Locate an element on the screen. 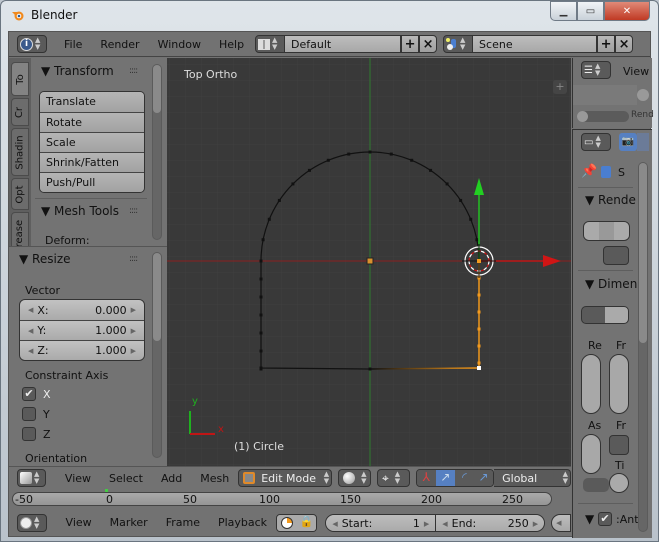 Image resolution: width=659 pixels, height=542 pixels. render-context-tab: 📷 is located at coordinates (628, 142).